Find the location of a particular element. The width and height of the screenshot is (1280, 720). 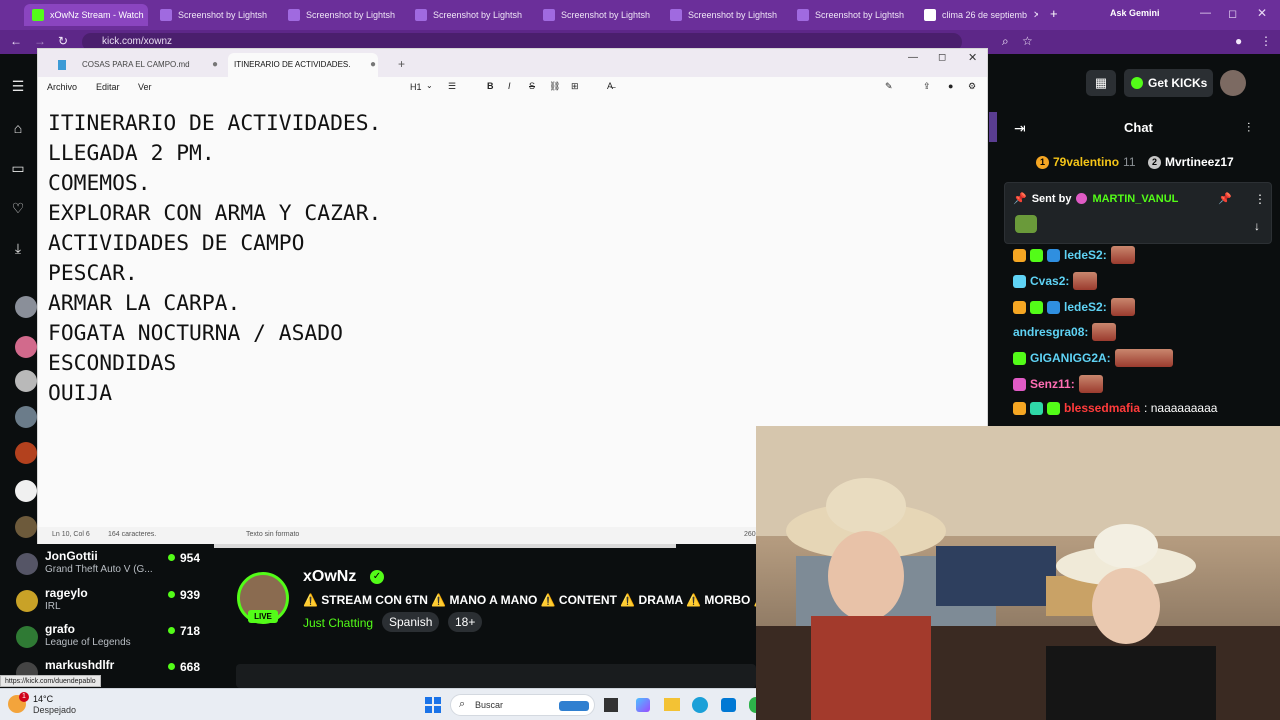

settings-gear-icon: ⚙ is located at coordinates (972, 86).